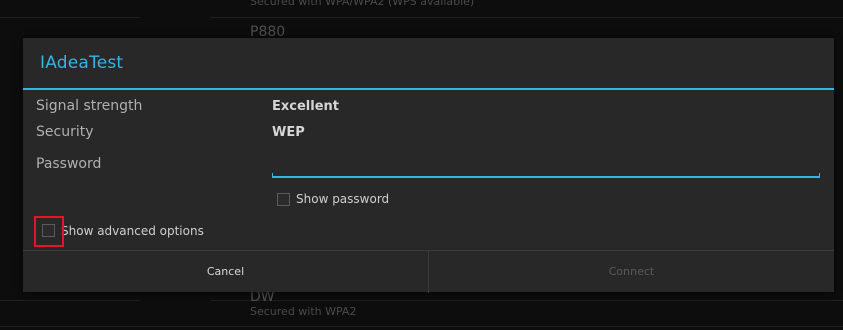  What do you see at coordinates (303, 311) in the screenshot?
I see `bg-network-dw-security: Secured with WPA2` at bounding box center [303, 311].